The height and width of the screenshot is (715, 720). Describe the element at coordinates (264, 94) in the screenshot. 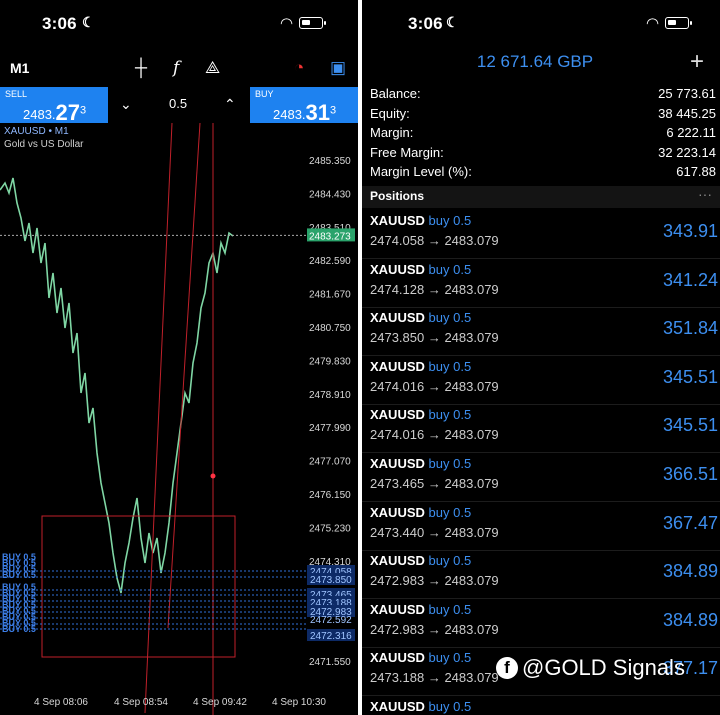

I see `buy-label: BUY` at that location.